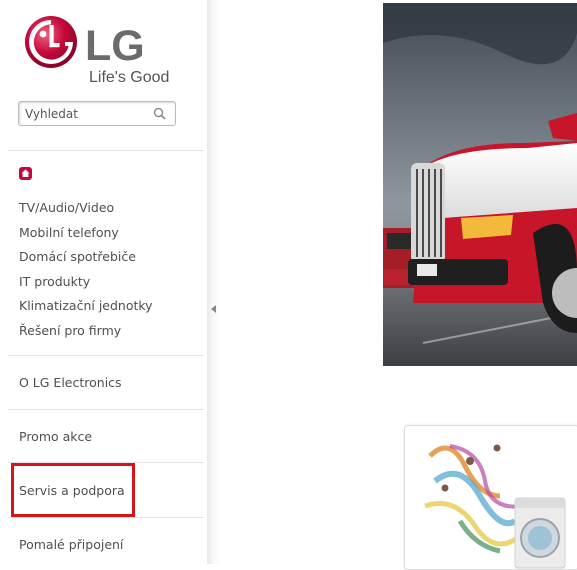 Image resolution: width=577 pixels, height=570 pixels. Describe the element at coordinates (86, 208) in the screenshot. I see `nav-item-tv-audio-video: TV/Audio/Video` at that location.